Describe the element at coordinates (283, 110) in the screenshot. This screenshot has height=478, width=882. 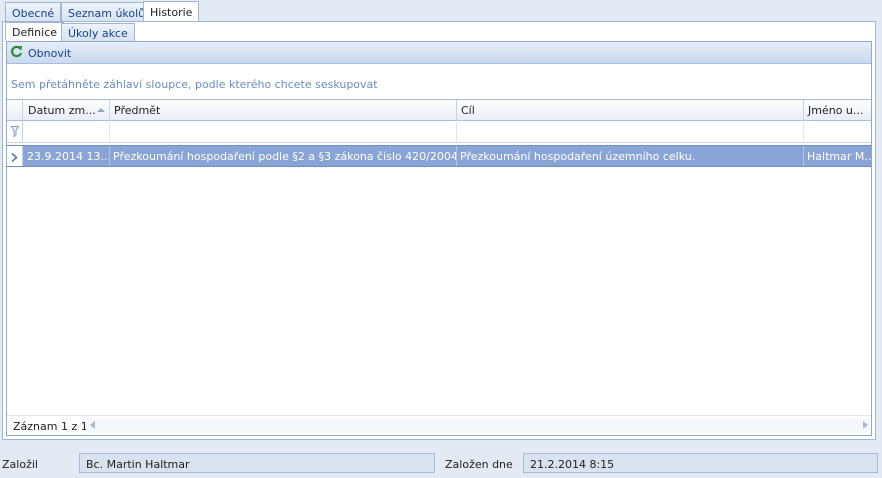
I see `column-header-predmet: Předmět` at that location.